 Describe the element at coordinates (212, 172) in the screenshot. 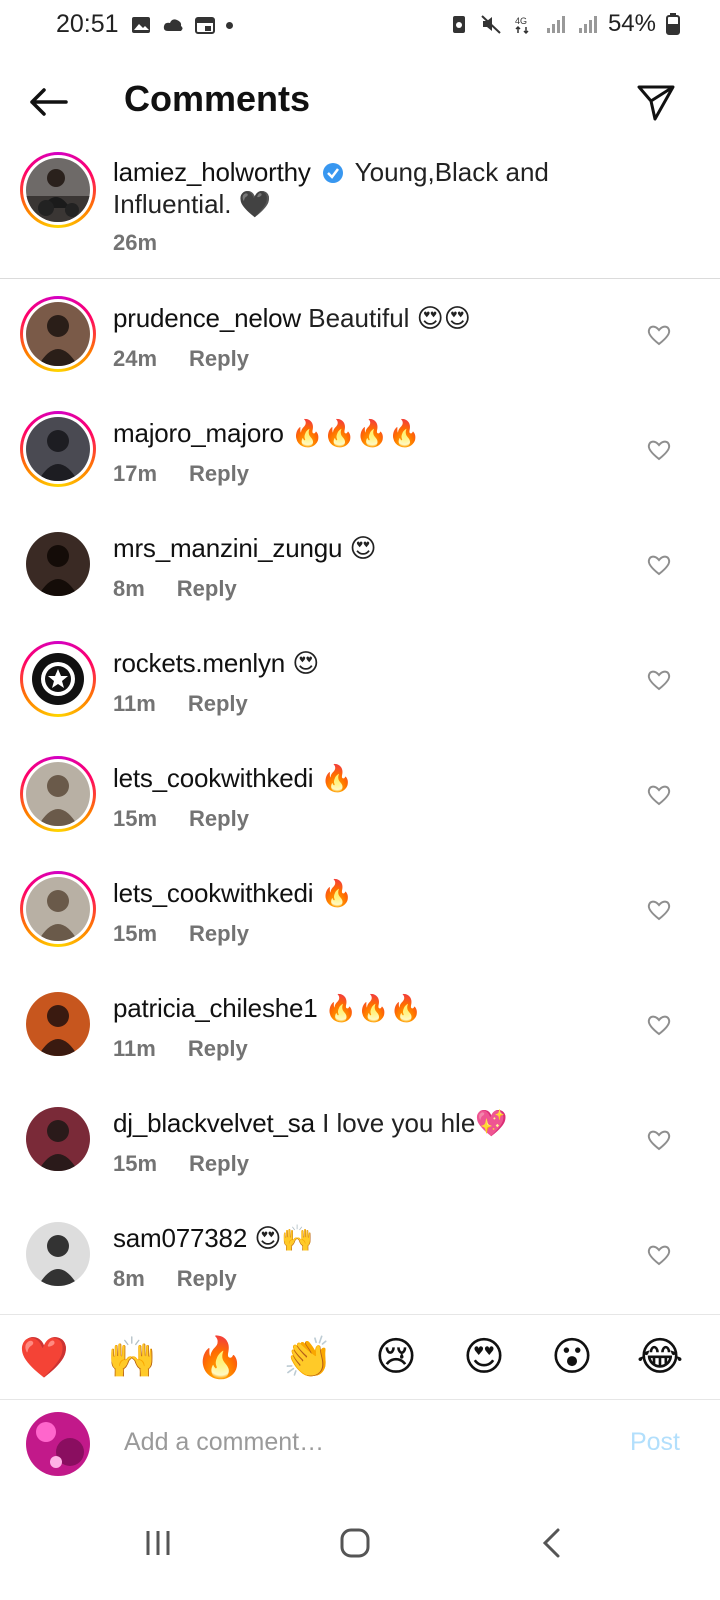

I see `caption-username: lamiez_holworthy` at that location.